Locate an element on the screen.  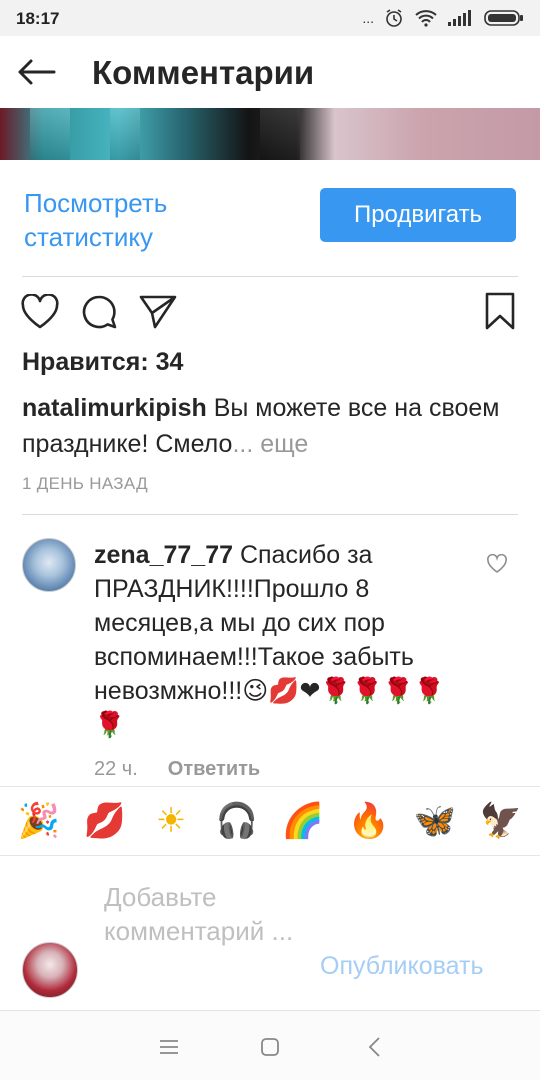
post-timestamp: 1 ДЕНЬ НАЗАД is located at coordinates (85, 483).